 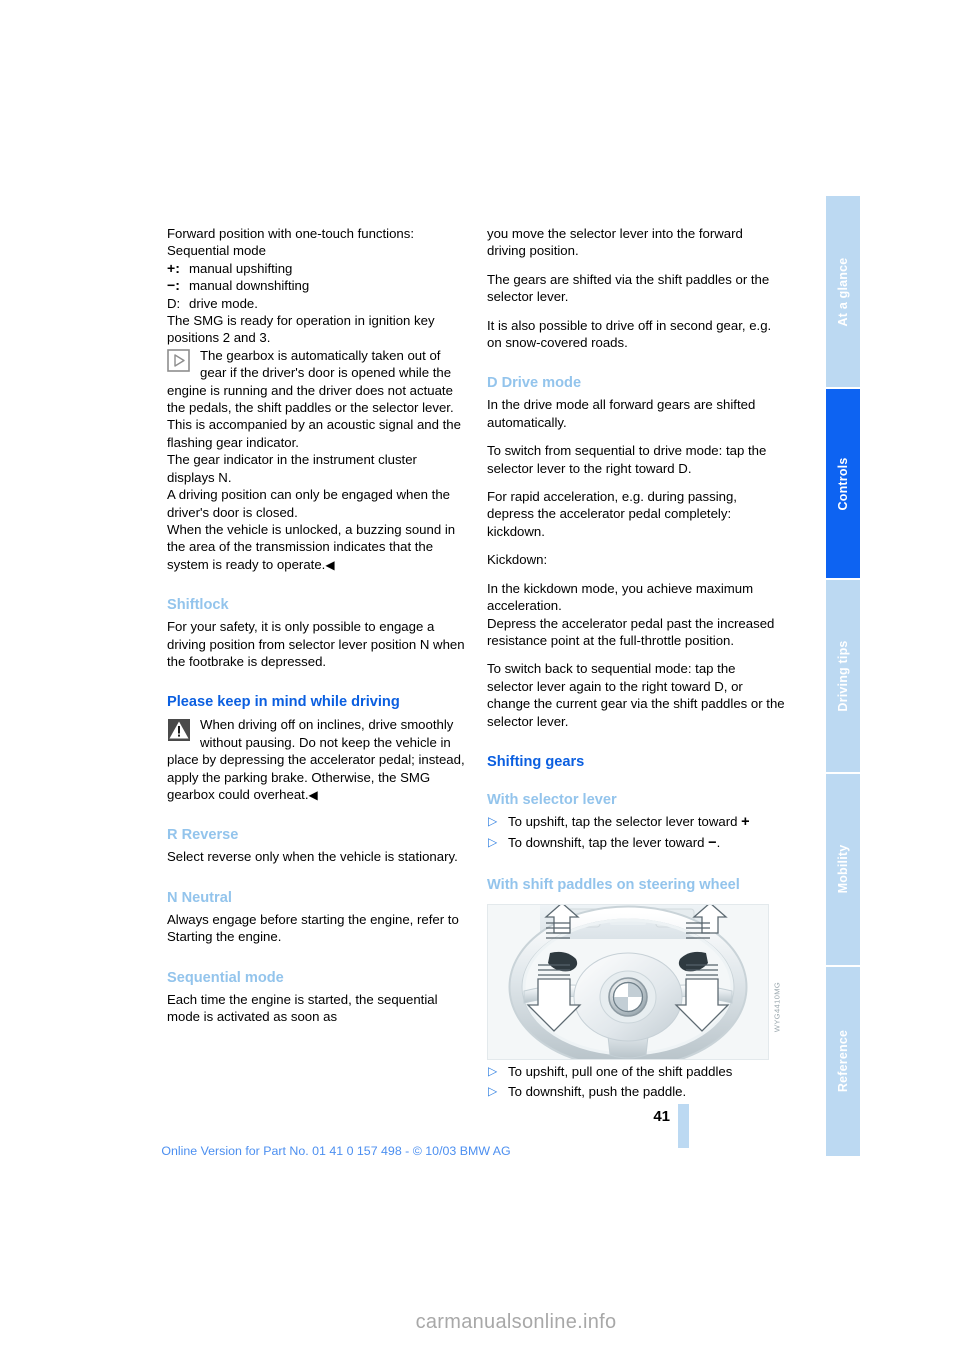 I want to click on nav-tab-mobility: Mobility, so click(x=843, y=870).